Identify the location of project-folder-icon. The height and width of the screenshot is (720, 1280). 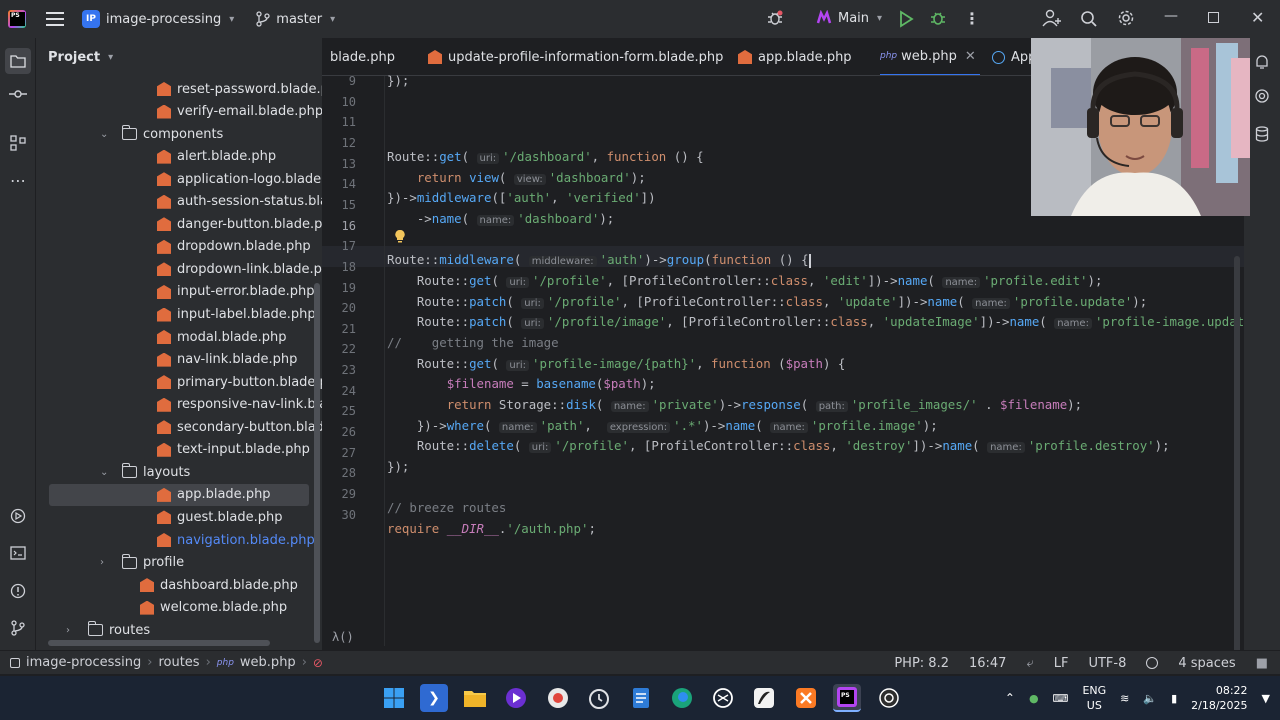
(18, 61).